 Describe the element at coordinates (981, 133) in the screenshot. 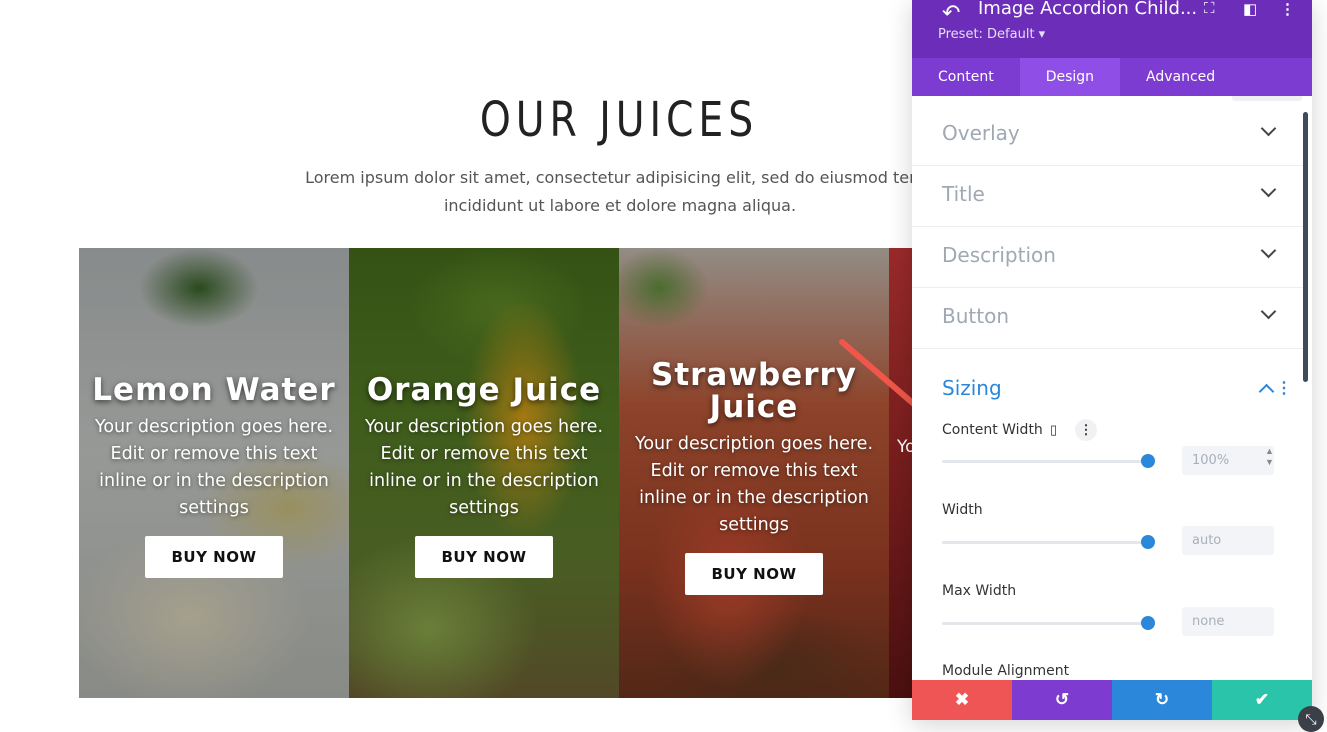

I see `section-title: Overlay` at that location.